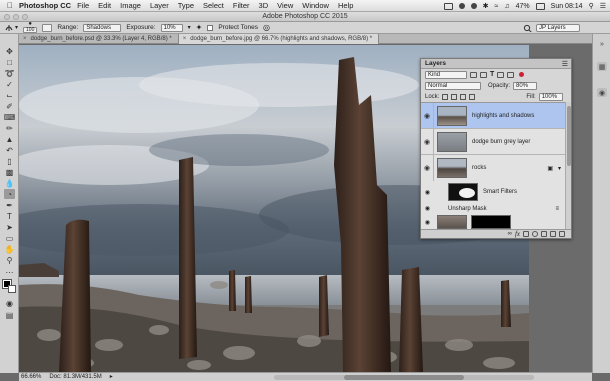 The height and width of the screenshot is (381, 610). I want to click on pen-tool-icon: ✒, so click(9, 205).